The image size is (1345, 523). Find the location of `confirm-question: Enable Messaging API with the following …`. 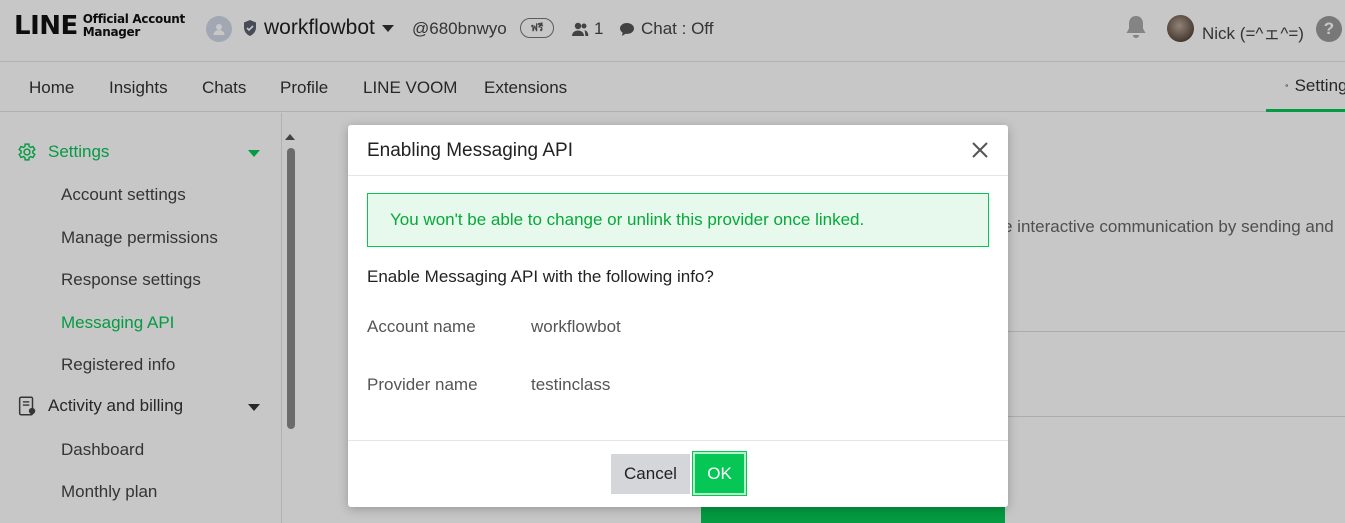

confirm-question: Enable Messaging API with the following … is located at coordinates (540, 276).